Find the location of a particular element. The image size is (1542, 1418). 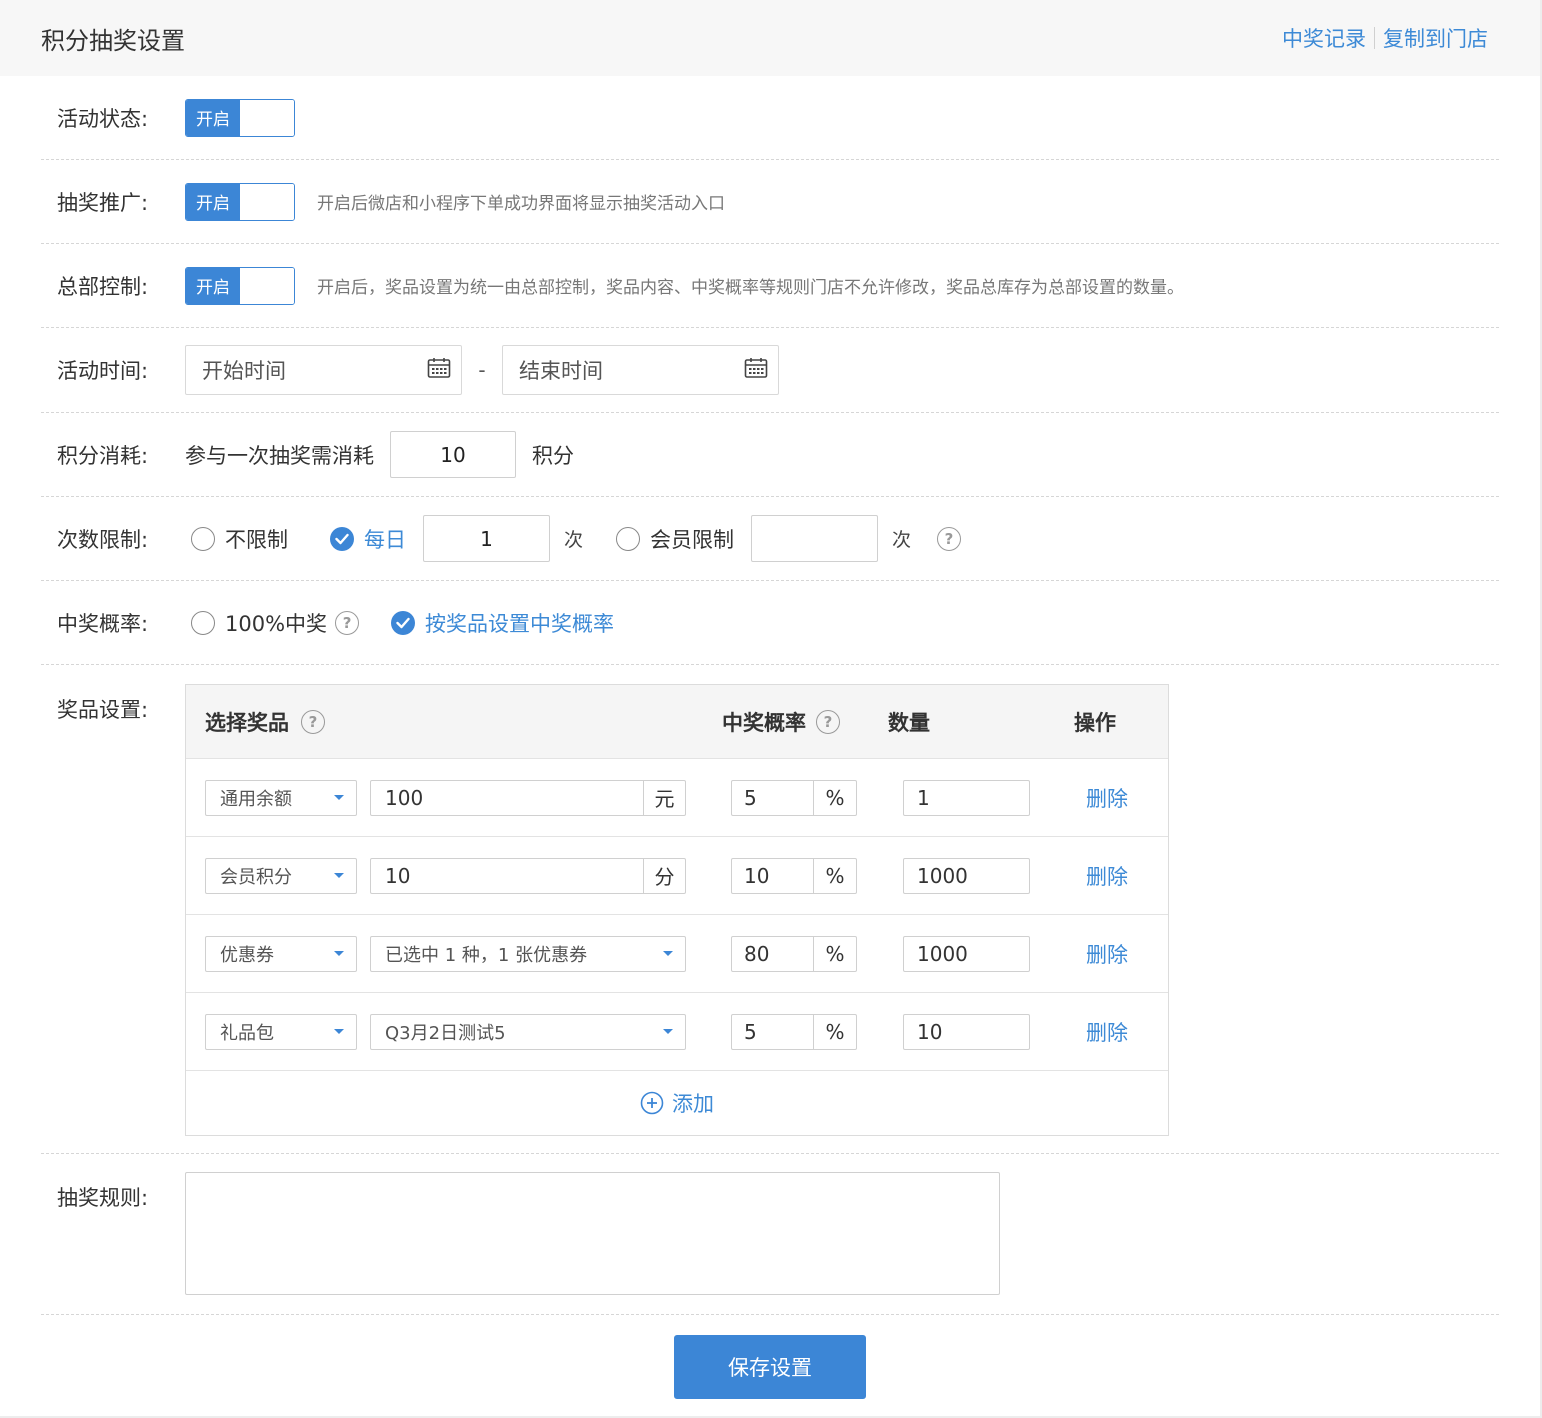

prize-value-unit: 分 is located at coordinates (664, 875).